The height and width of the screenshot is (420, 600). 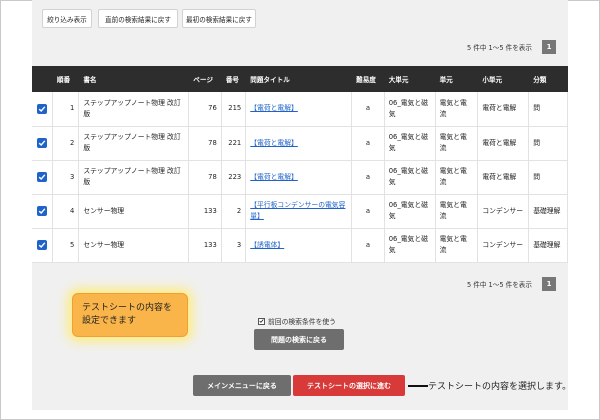 I want to click on filter-button: 絞り込み表示, so click(x=67, y=18).